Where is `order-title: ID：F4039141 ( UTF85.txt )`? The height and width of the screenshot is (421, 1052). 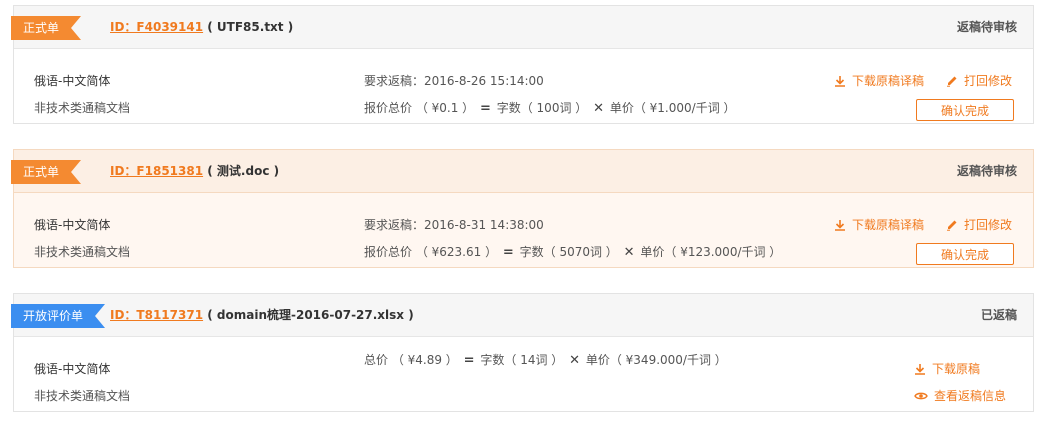
order-title: ID：F4039141 ( UTF85.txt ) is located at coordinates (201, 27).